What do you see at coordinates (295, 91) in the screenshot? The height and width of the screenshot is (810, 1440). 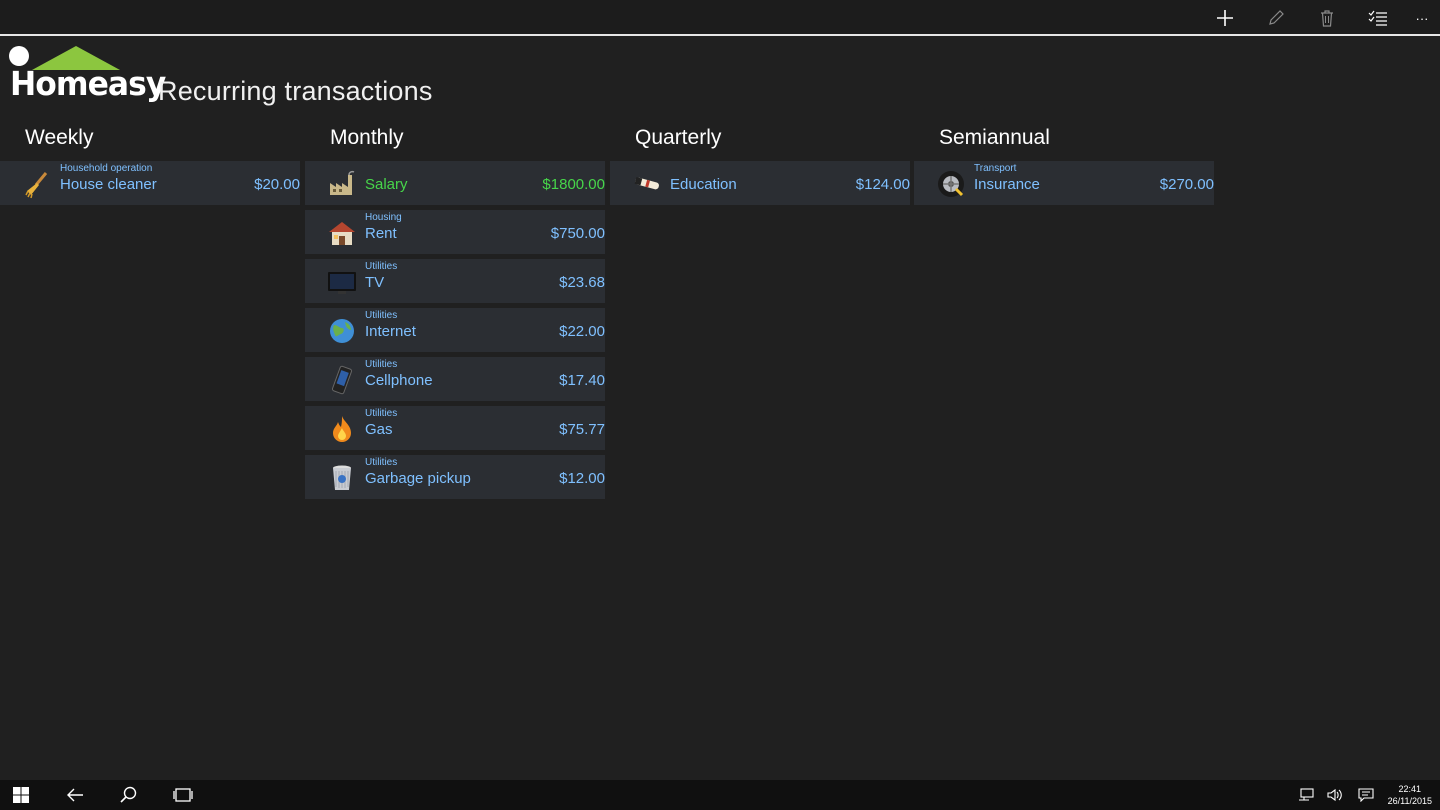 I see `page-title: Recurring transactions` at bounding box center [295, 91].